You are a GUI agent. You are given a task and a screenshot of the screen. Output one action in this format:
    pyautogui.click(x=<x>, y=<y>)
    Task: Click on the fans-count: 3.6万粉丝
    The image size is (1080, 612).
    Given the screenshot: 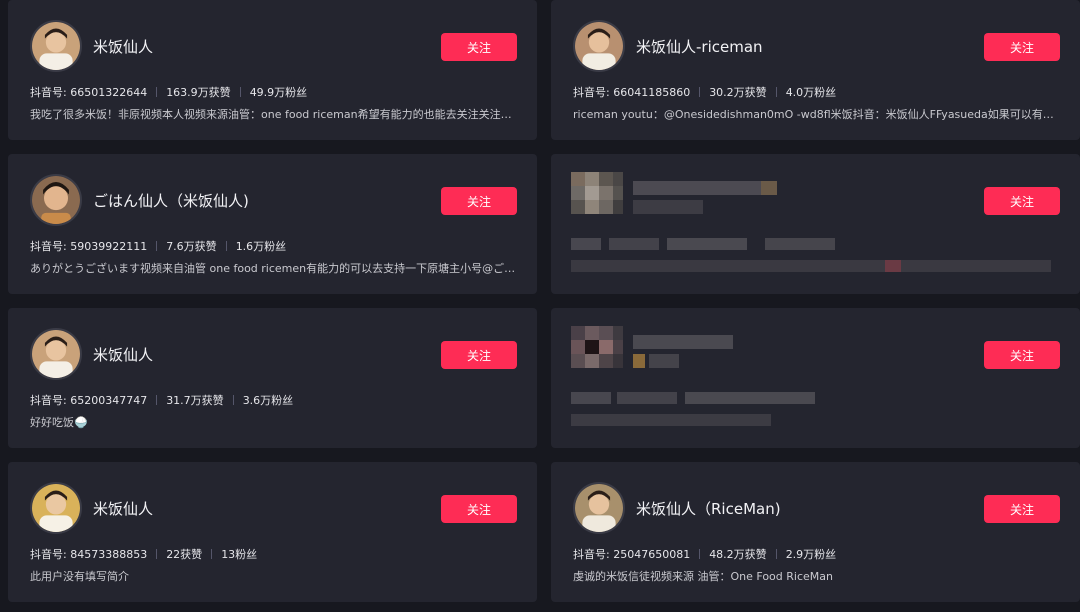 What is the action you would take?
    pyautogui.click(x=268, y=400)
    